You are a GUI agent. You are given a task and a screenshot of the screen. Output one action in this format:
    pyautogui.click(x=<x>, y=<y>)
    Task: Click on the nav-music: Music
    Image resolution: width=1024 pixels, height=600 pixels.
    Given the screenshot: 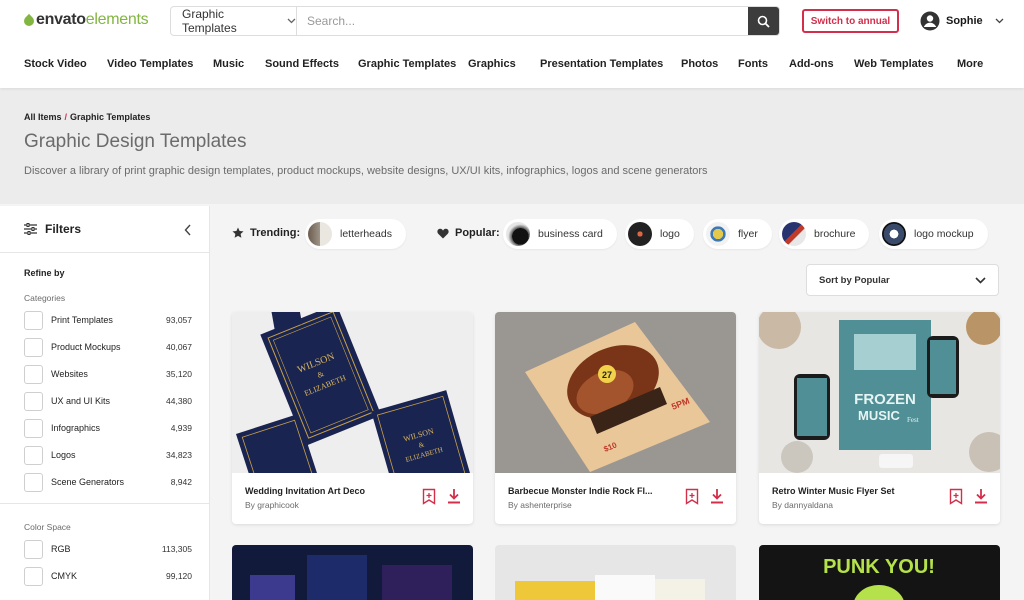 What is the action you would take?
    pyautogui.click(x=239, y=64)
    